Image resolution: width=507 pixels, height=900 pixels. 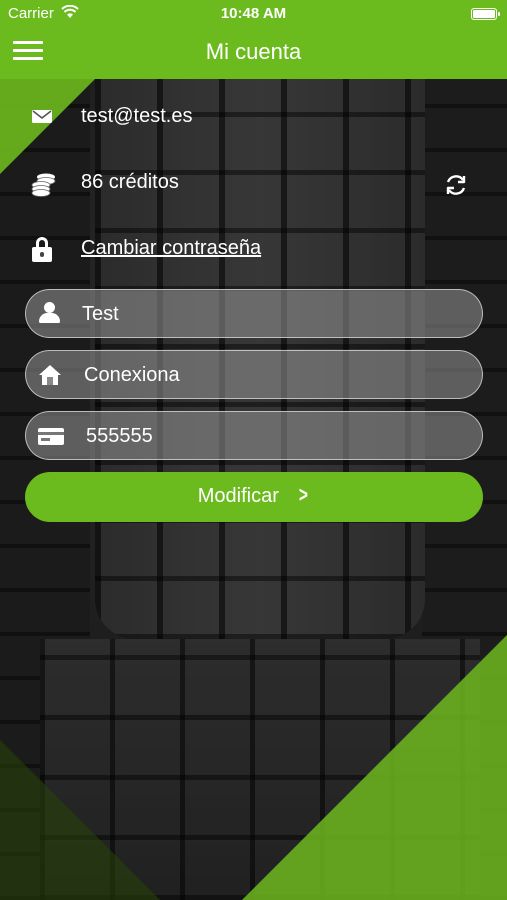 I want to click on lock-icon, so click(x=43, y=249).